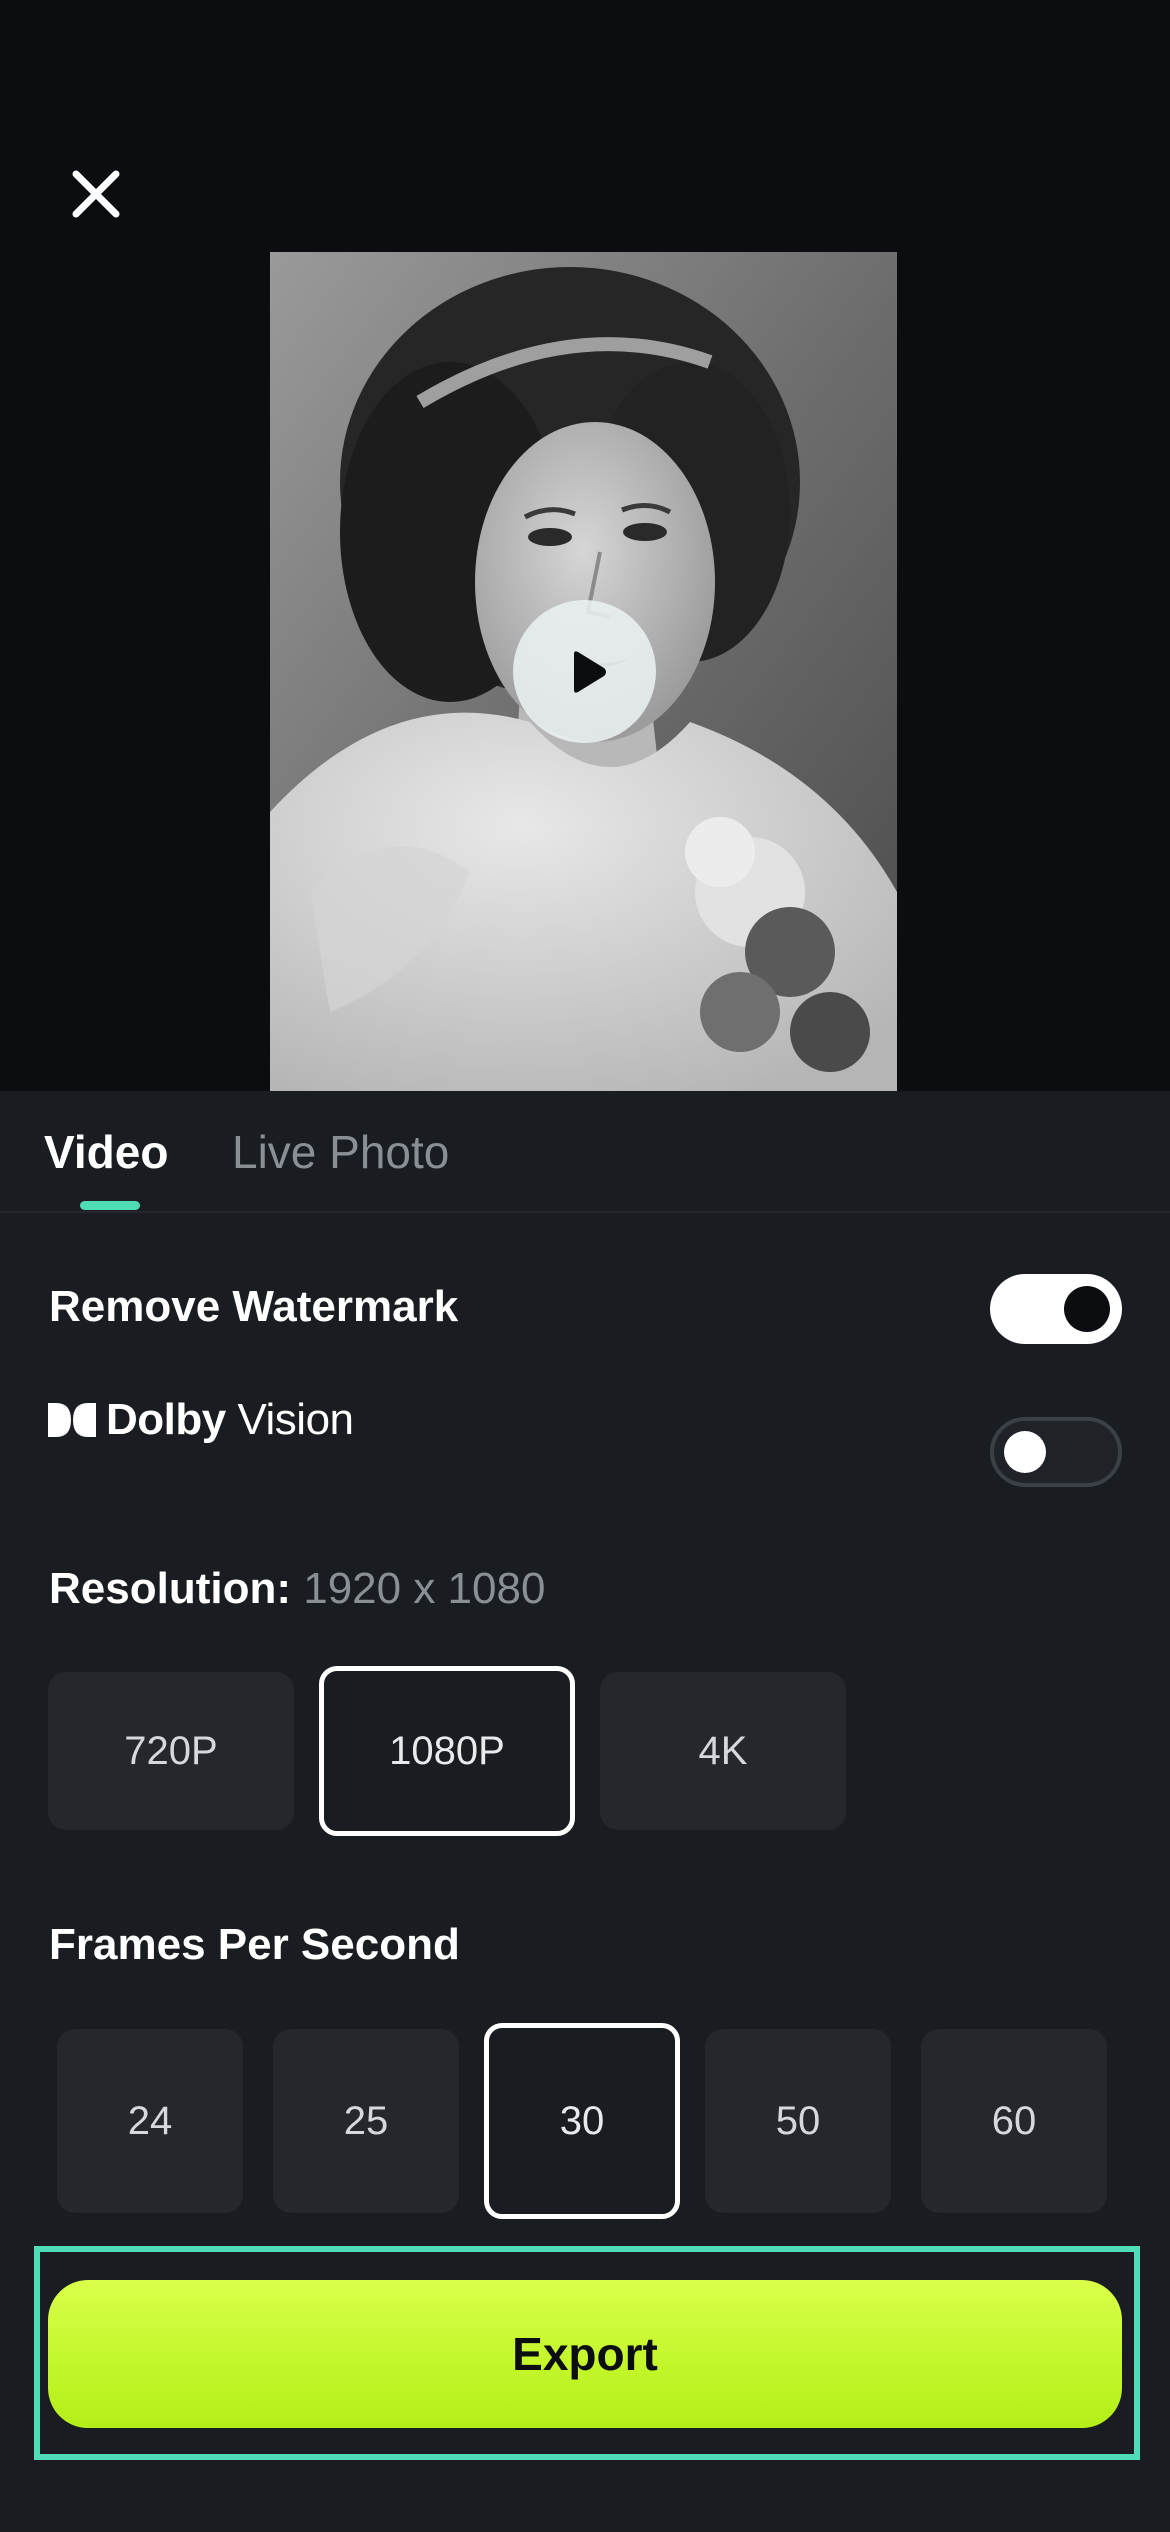 Image resolution: width=1170 pixels, height=2532 pixels. I want to click on resolution-option-1080p: 1080P, so click(447, 1751).